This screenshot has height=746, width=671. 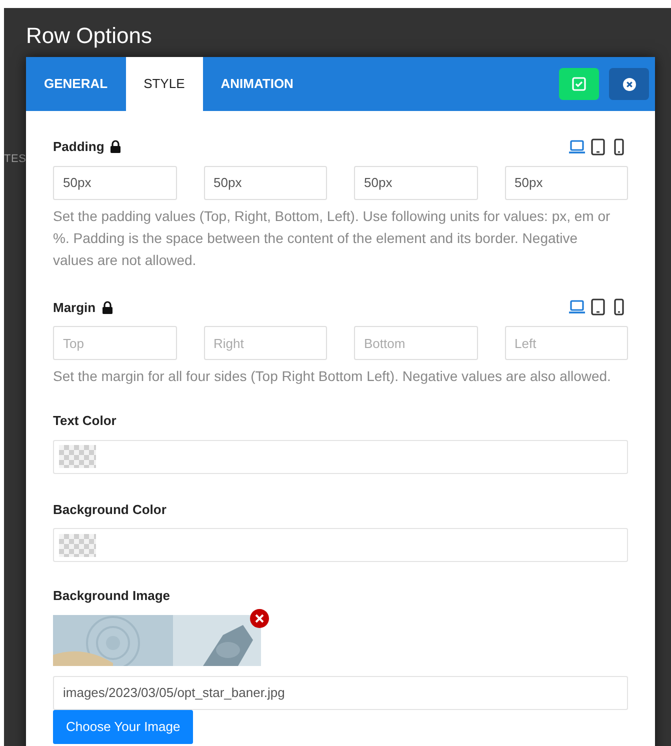 I want to click on tab: ANIMATION, so click(x=257, y=84).